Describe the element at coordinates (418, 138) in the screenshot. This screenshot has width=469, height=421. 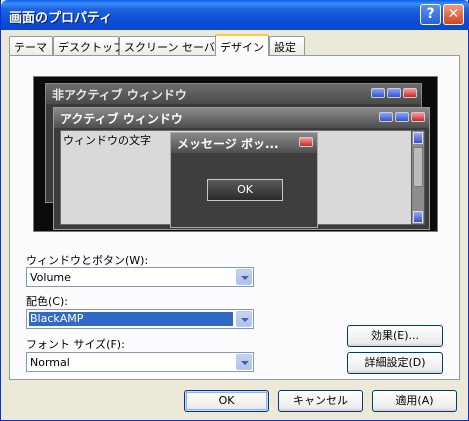
I see `scroll-up-icon` at that location.